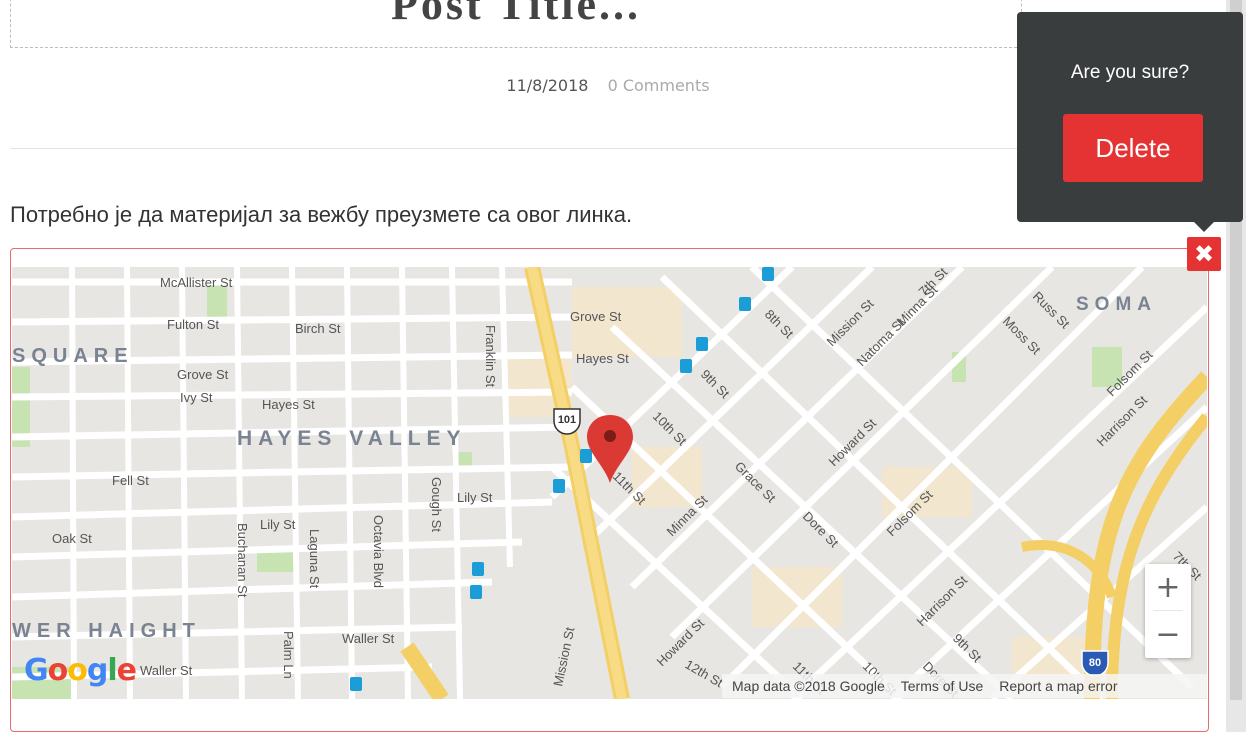  What do you see at coordinates (352, 438) in the screenshot?
I see `neighborhood-label: HAYES VALLEY` at bounding box center [352, 438].